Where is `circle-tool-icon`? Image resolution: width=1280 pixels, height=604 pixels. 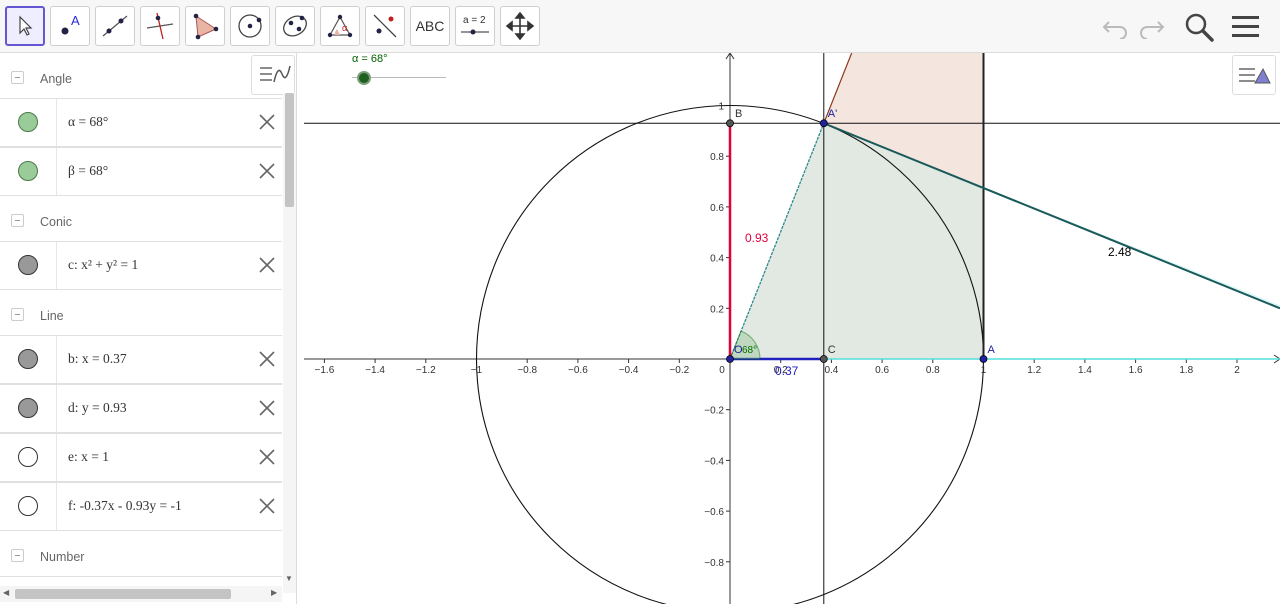 circle-tool-icon is located at coordinates (250, 26).